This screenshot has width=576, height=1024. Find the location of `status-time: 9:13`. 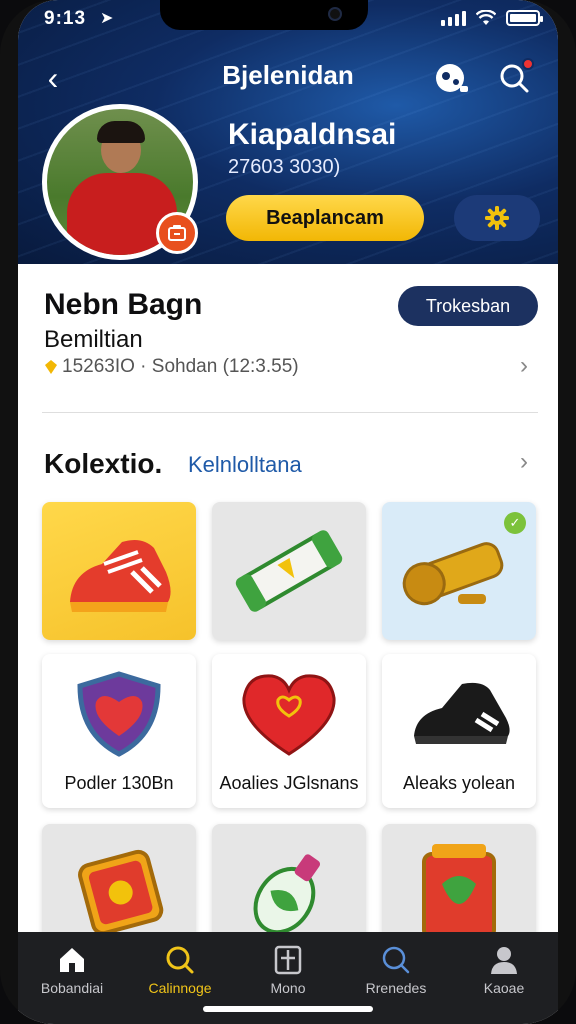

status-time: 9:13 is located at coordinates (65, 18).